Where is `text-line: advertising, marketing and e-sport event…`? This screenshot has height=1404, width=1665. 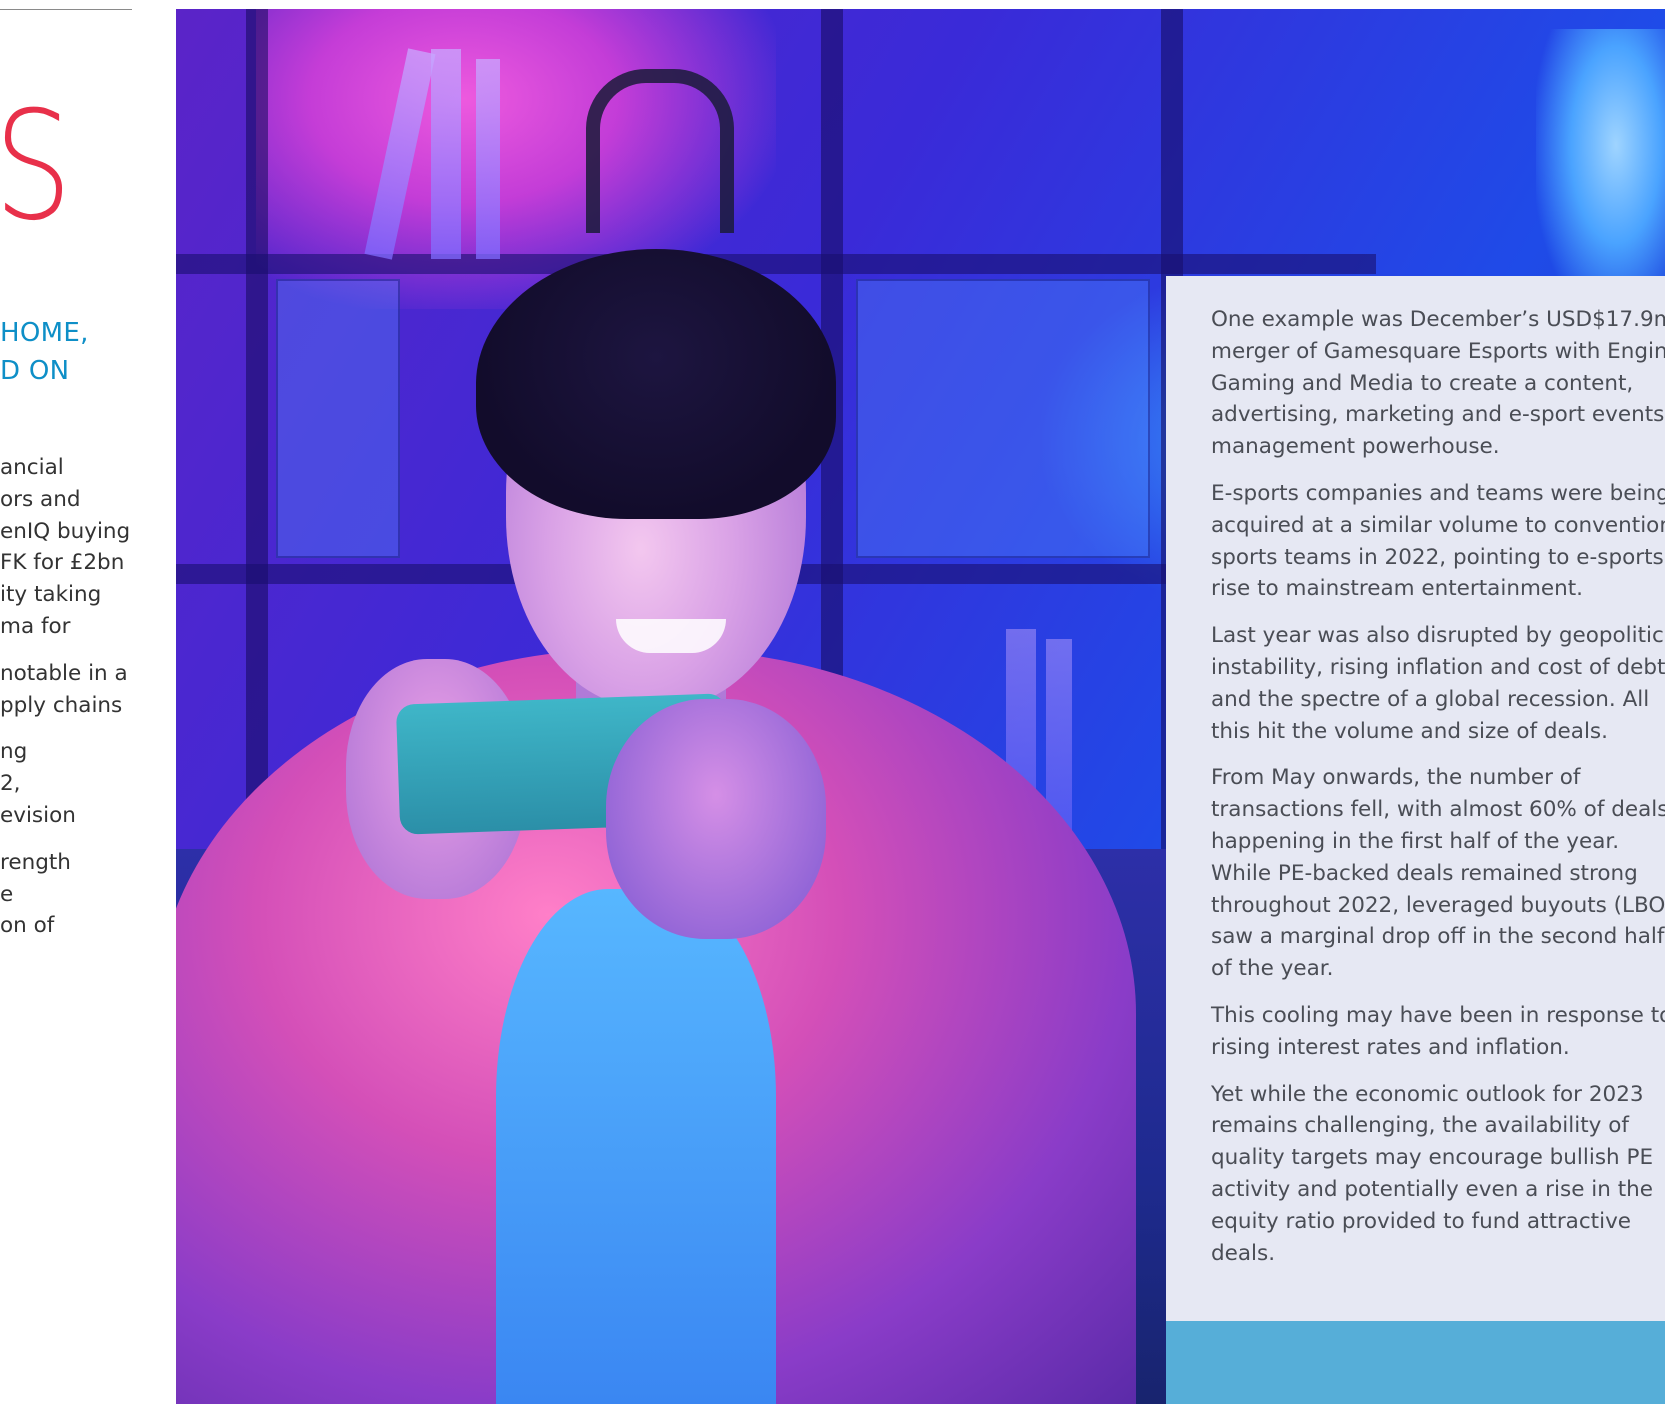
text-line: advertising, marketing and e-sport event… is located at coordinates (1438, 415).